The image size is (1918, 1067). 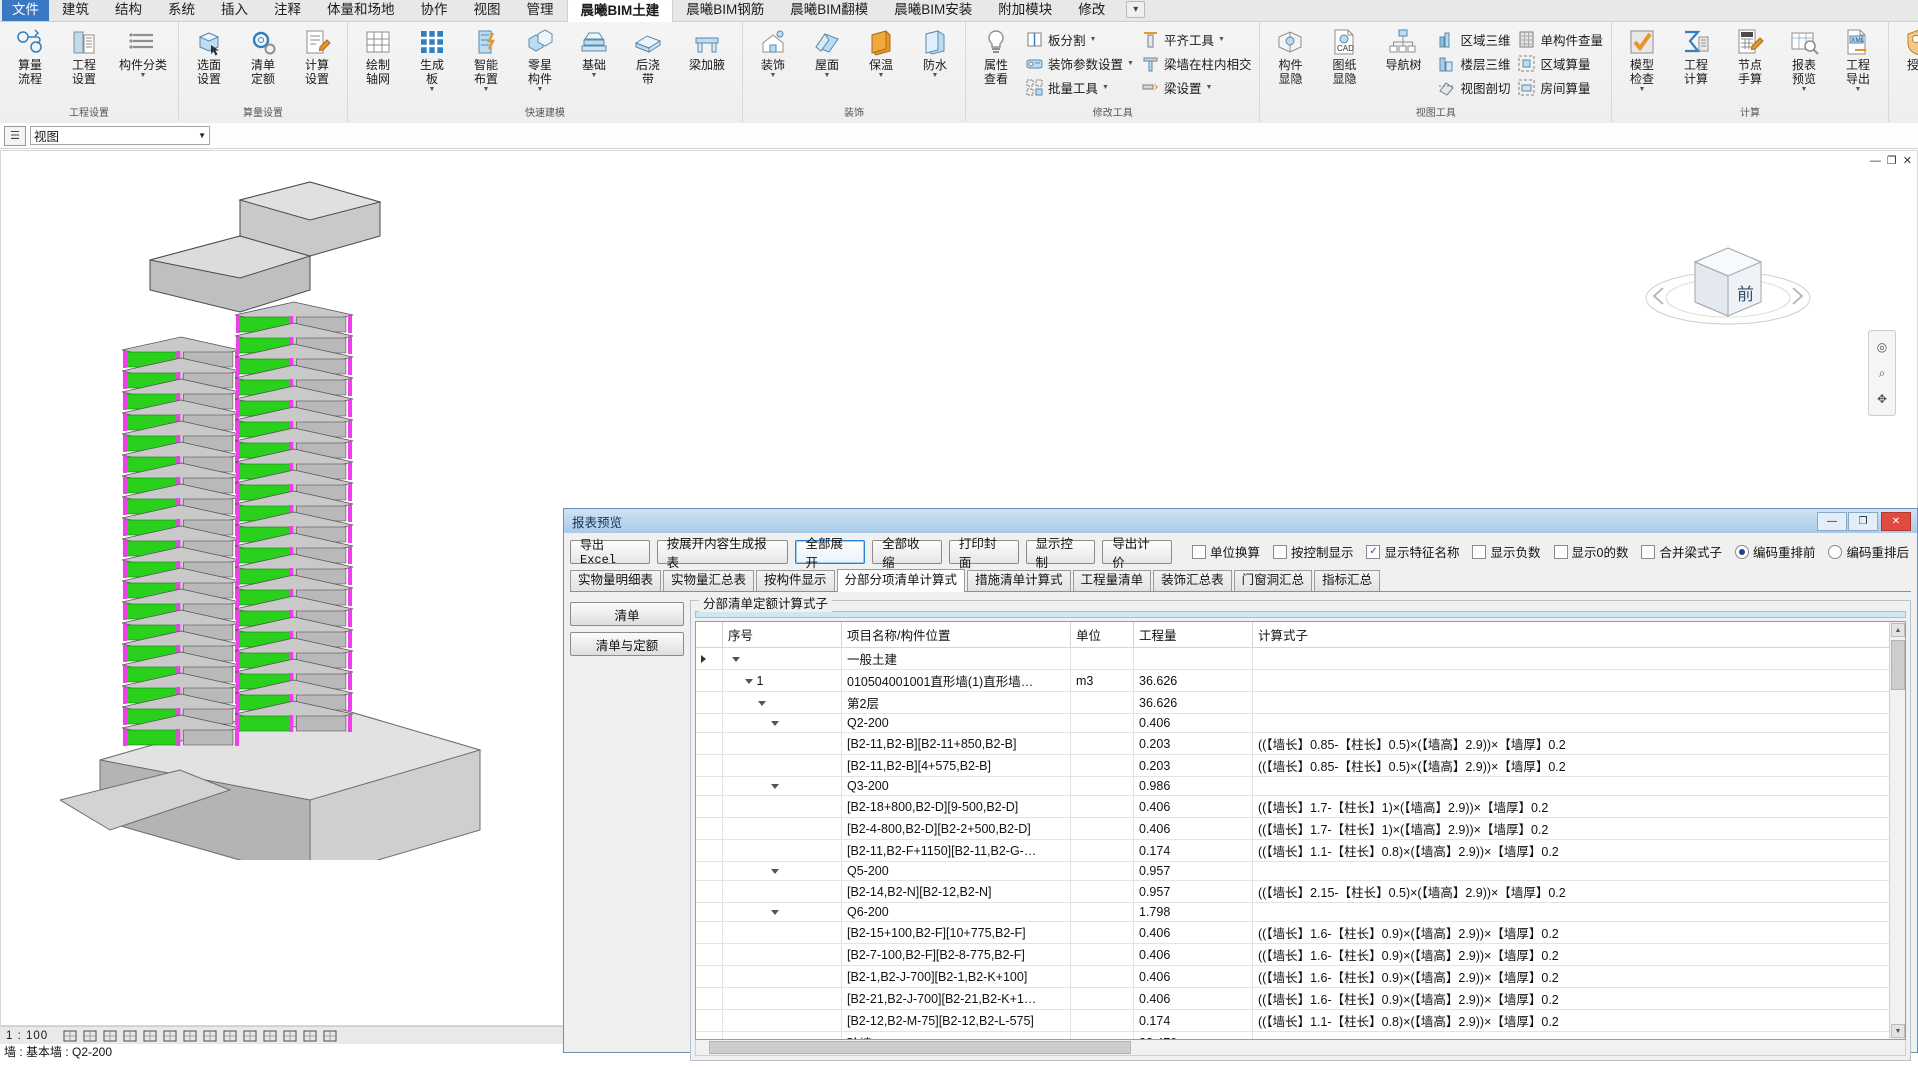 What do you see at coordinates (1025, 10) in the screenshot?
I see `ribbon-tab-14: 附加模块` at bounding box center [1025, 10].